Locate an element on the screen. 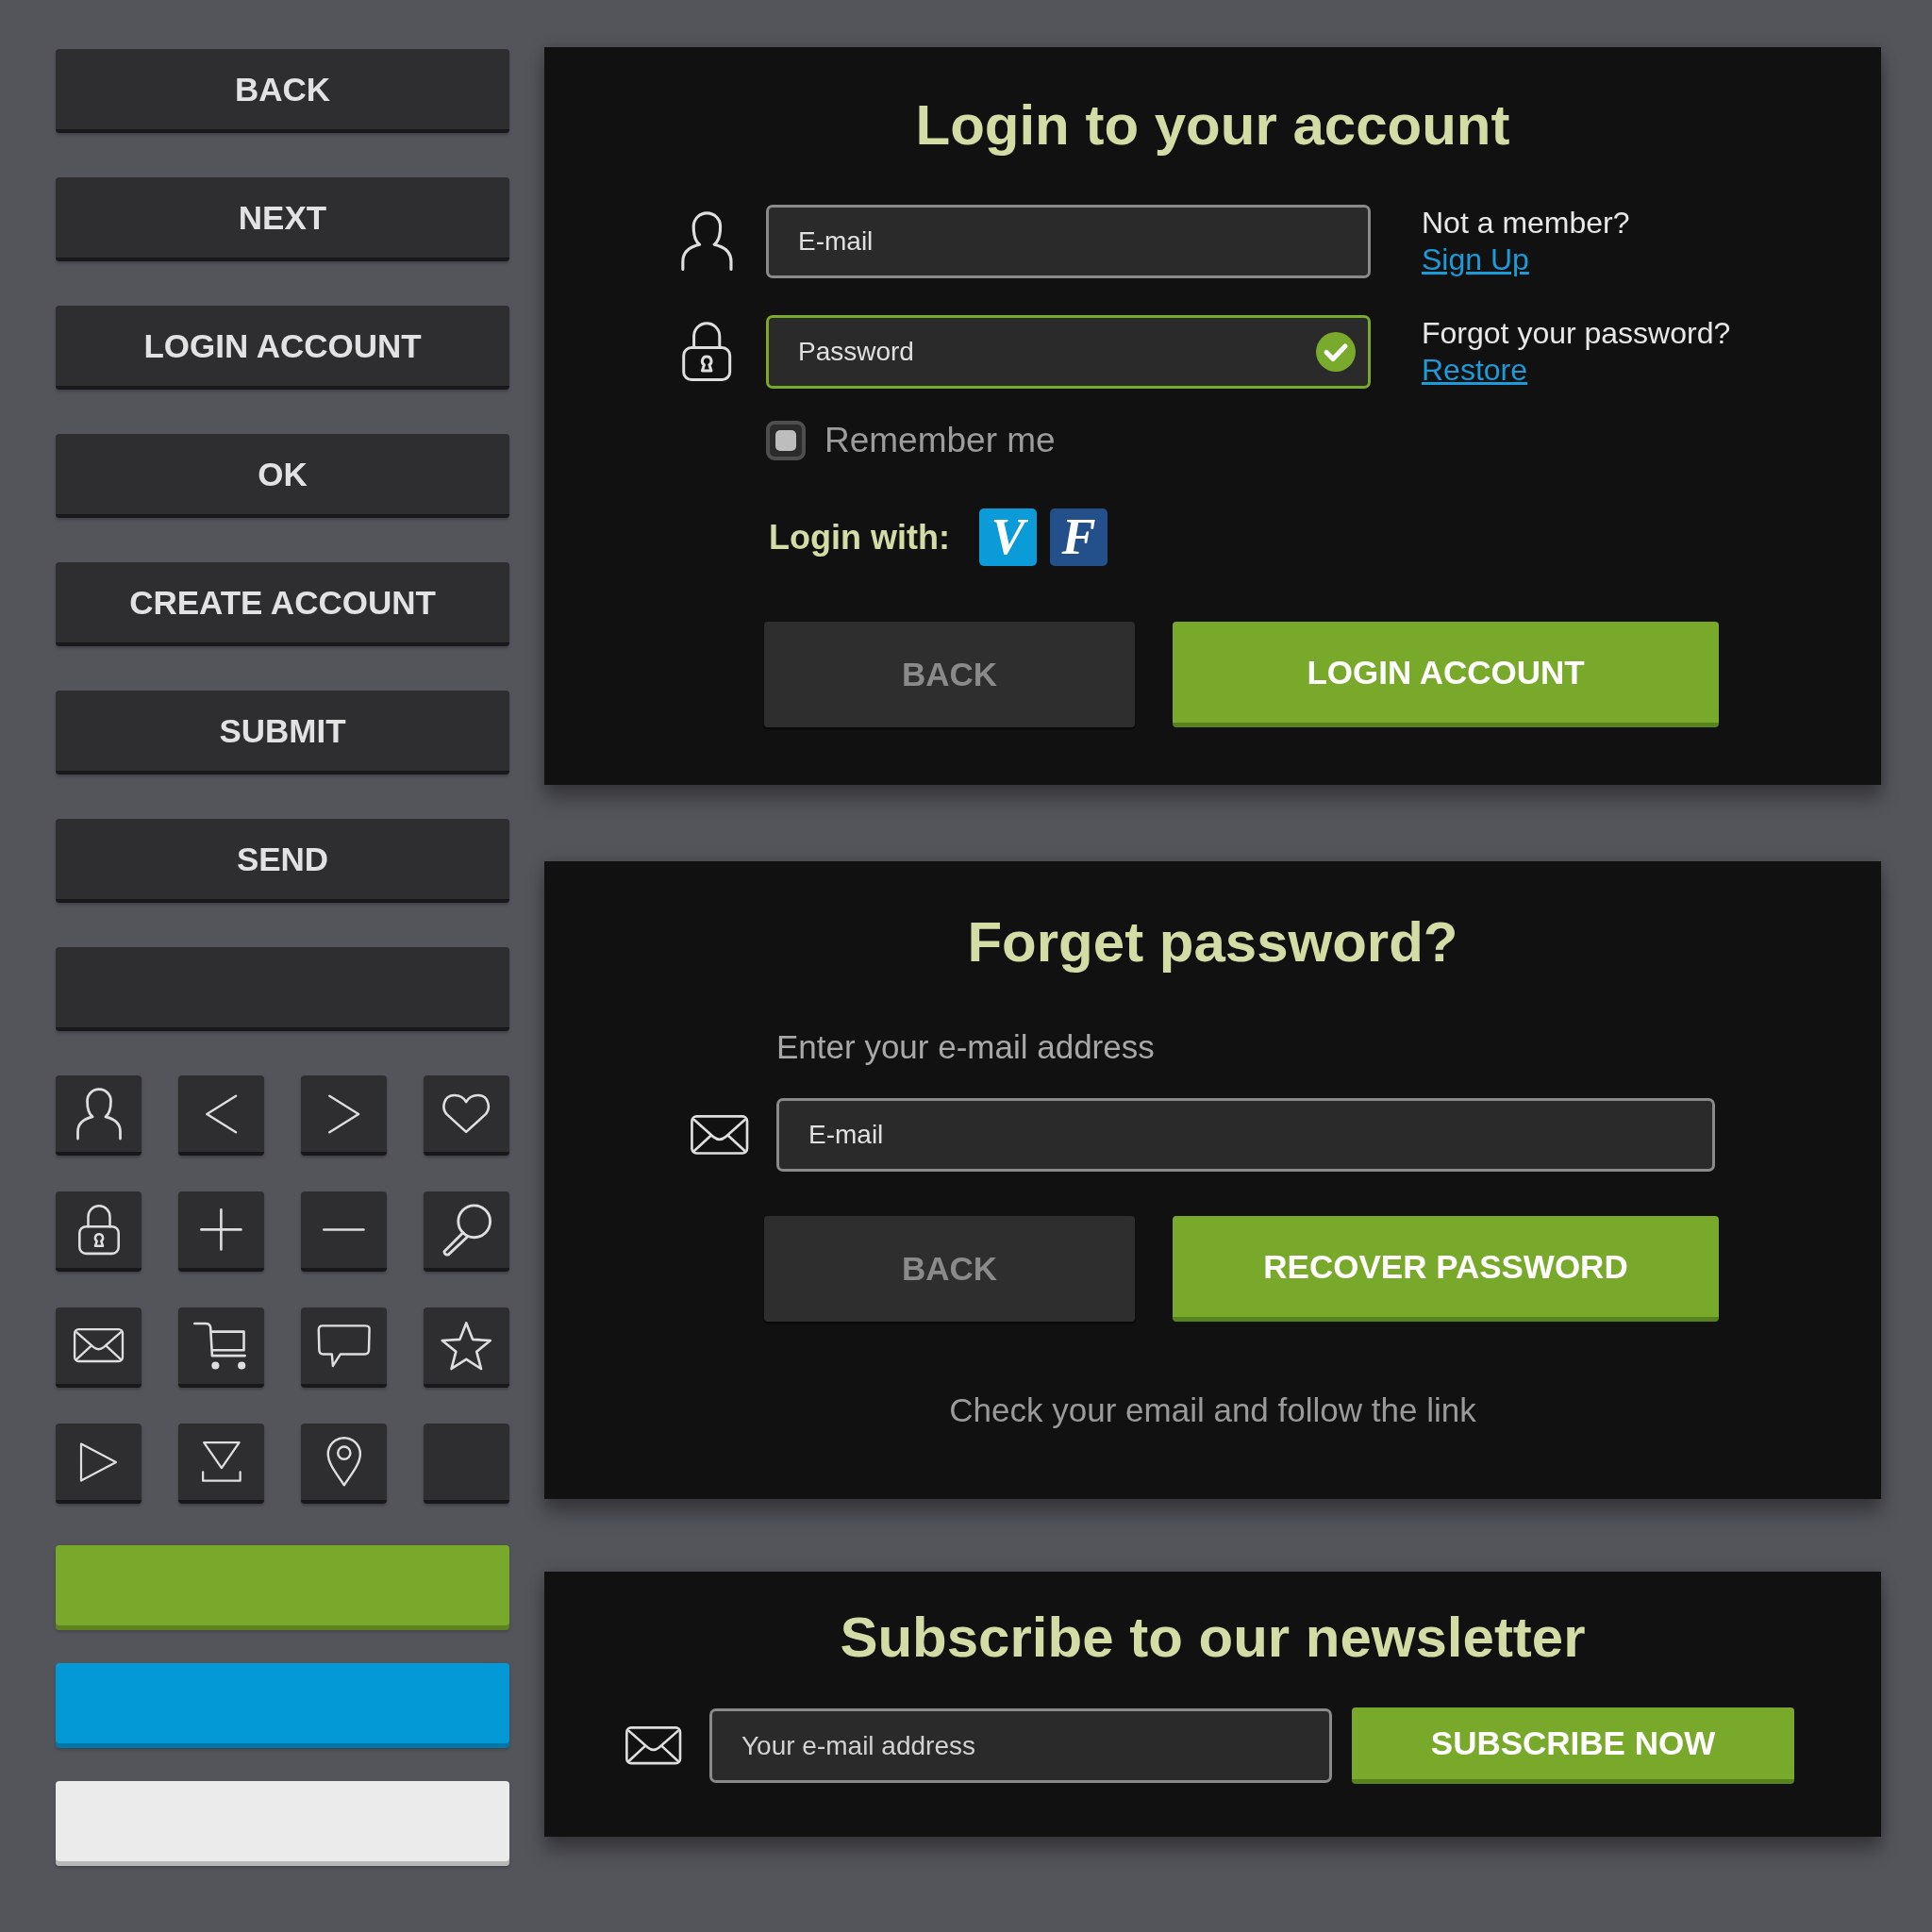 The height and width of the screenshot is (1932, 1932). prompt-text: Enter your e-mail address is located at coordinates (965, 1047).